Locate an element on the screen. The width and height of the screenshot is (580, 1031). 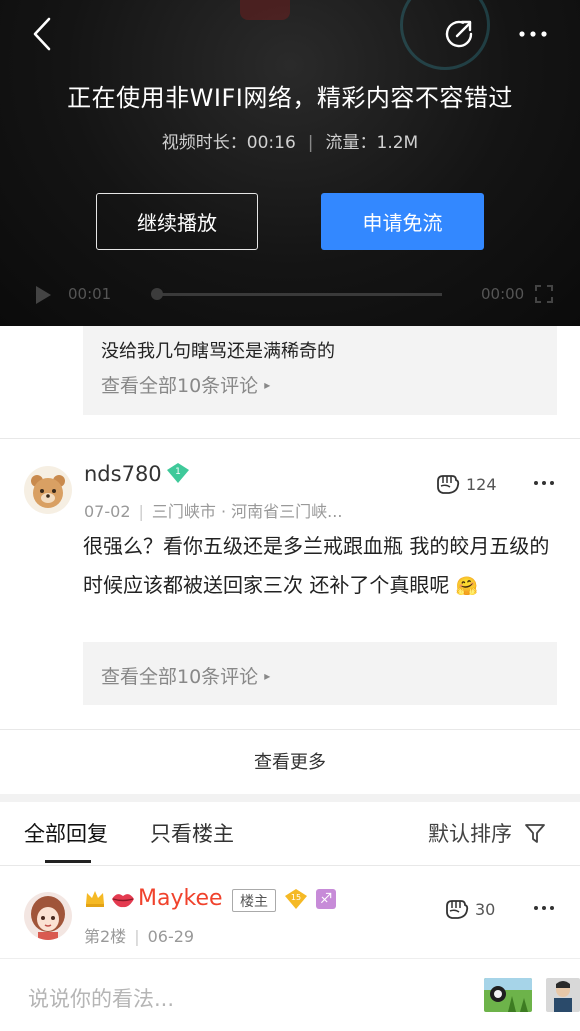
reply-preview-box: 没给我几句瞎骂还是满稀奇的 查看全部10条评论 ▸ is located at coordinates (320, 370).